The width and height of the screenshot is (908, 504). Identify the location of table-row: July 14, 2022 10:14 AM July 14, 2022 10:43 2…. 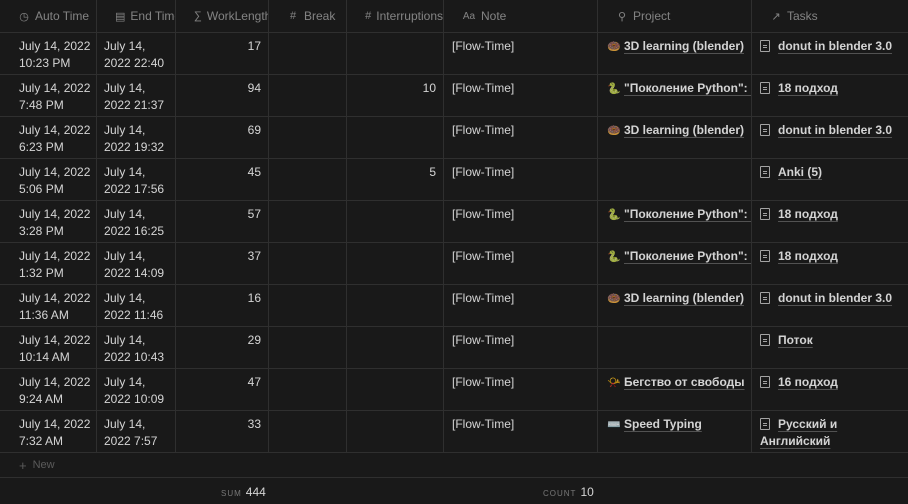
(454, 348).